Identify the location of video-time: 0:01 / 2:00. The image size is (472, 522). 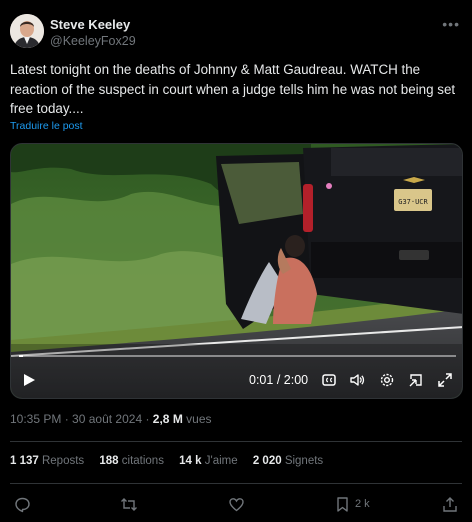
(278, 380).